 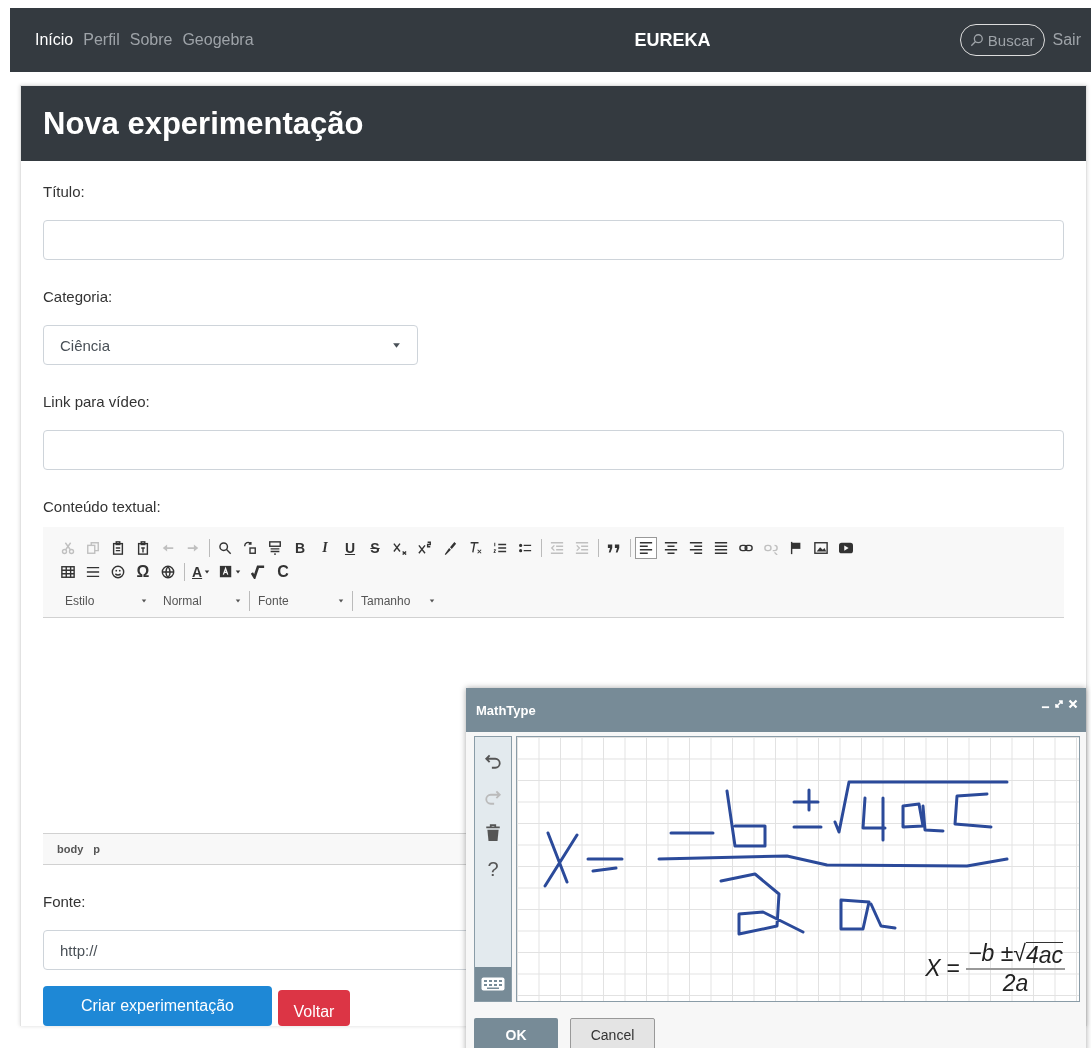 I want to click on formula-radicand: 4ac, so click(x=1044, y=954).